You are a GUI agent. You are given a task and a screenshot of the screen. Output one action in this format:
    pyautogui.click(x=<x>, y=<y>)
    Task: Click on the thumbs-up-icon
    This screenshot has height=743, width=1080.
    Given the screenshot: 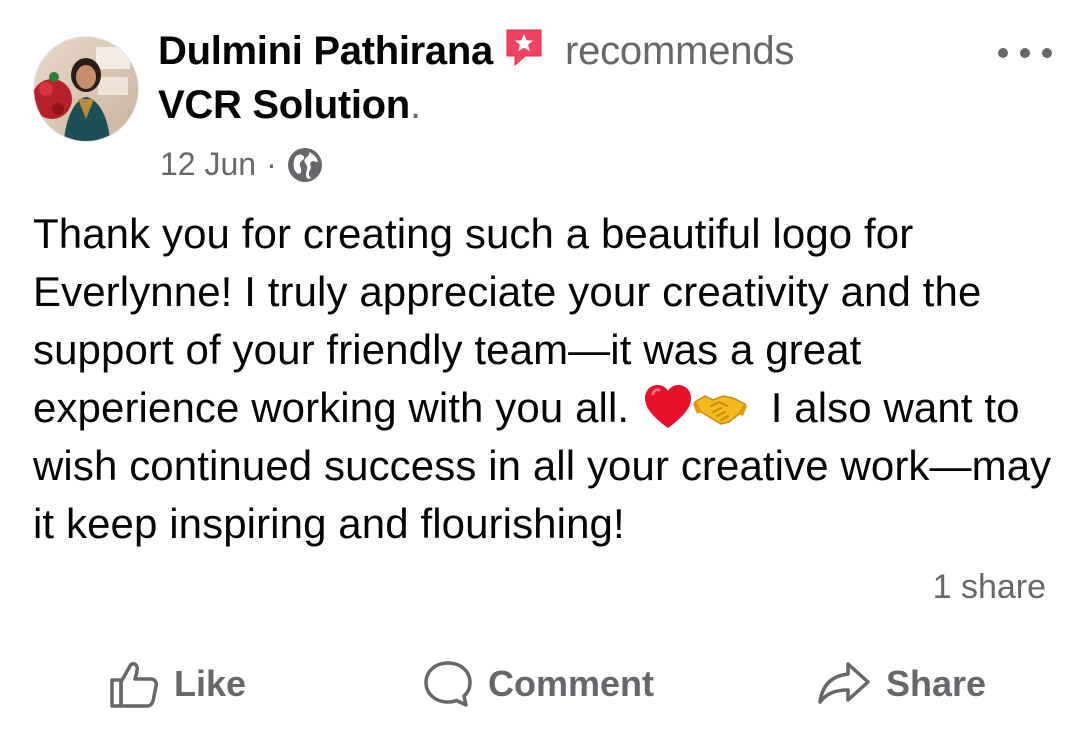 What is the action you would take?
    pyautogui.click(x=134, y=684)
    